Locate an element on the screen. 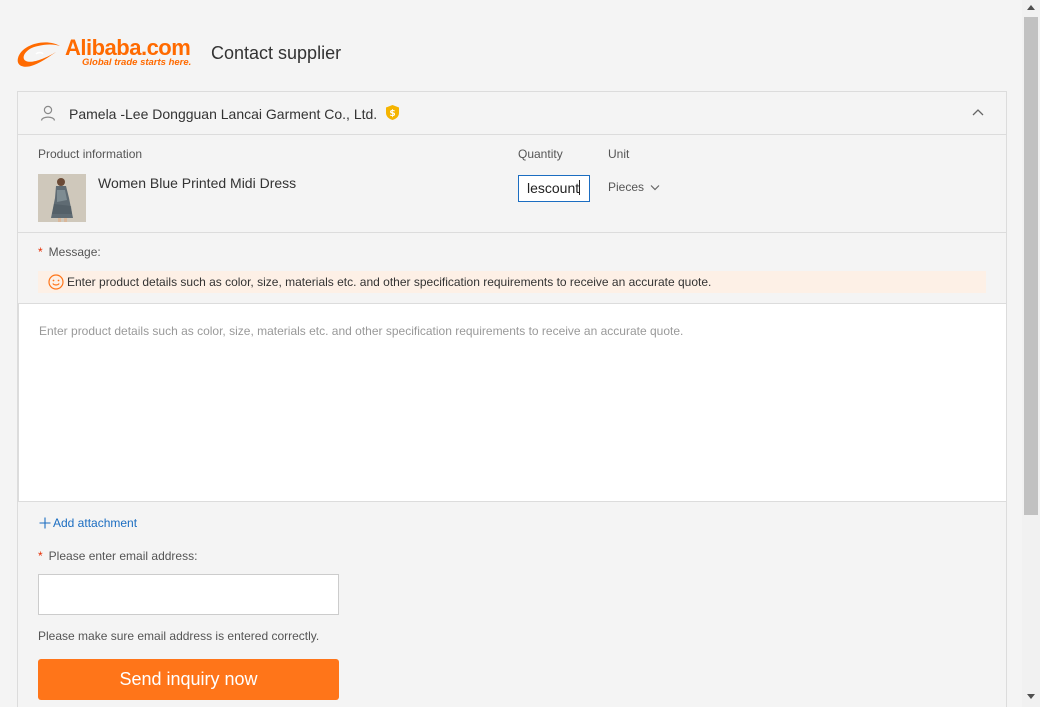 The image size is (1040, 707). unit-dropdown: Pieces is located at coordinates (634, 187).